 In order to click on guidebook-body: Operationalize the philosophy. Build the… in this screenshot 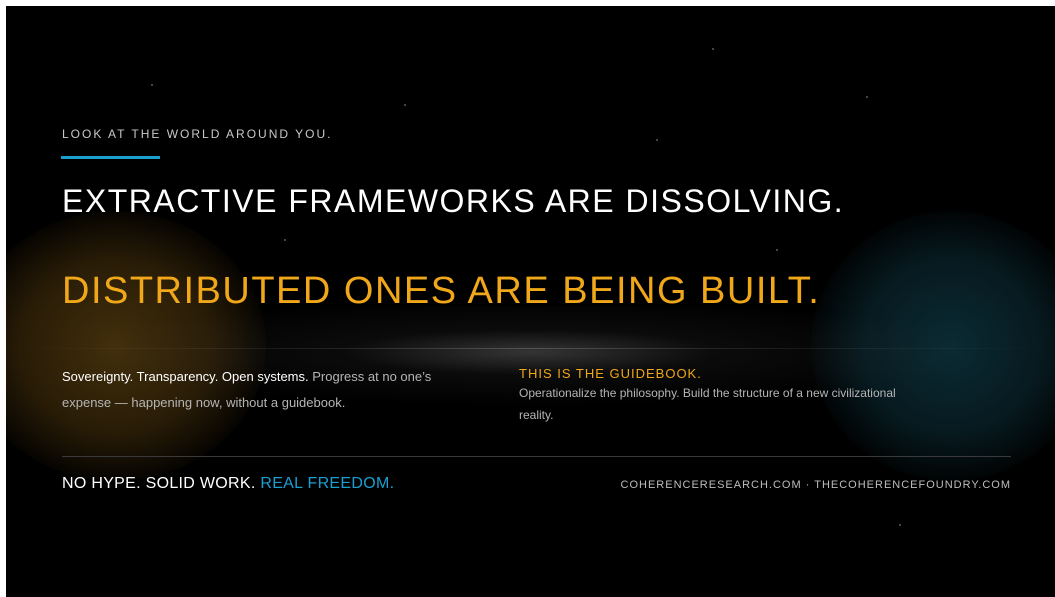, I will do `click(707, 404)`.